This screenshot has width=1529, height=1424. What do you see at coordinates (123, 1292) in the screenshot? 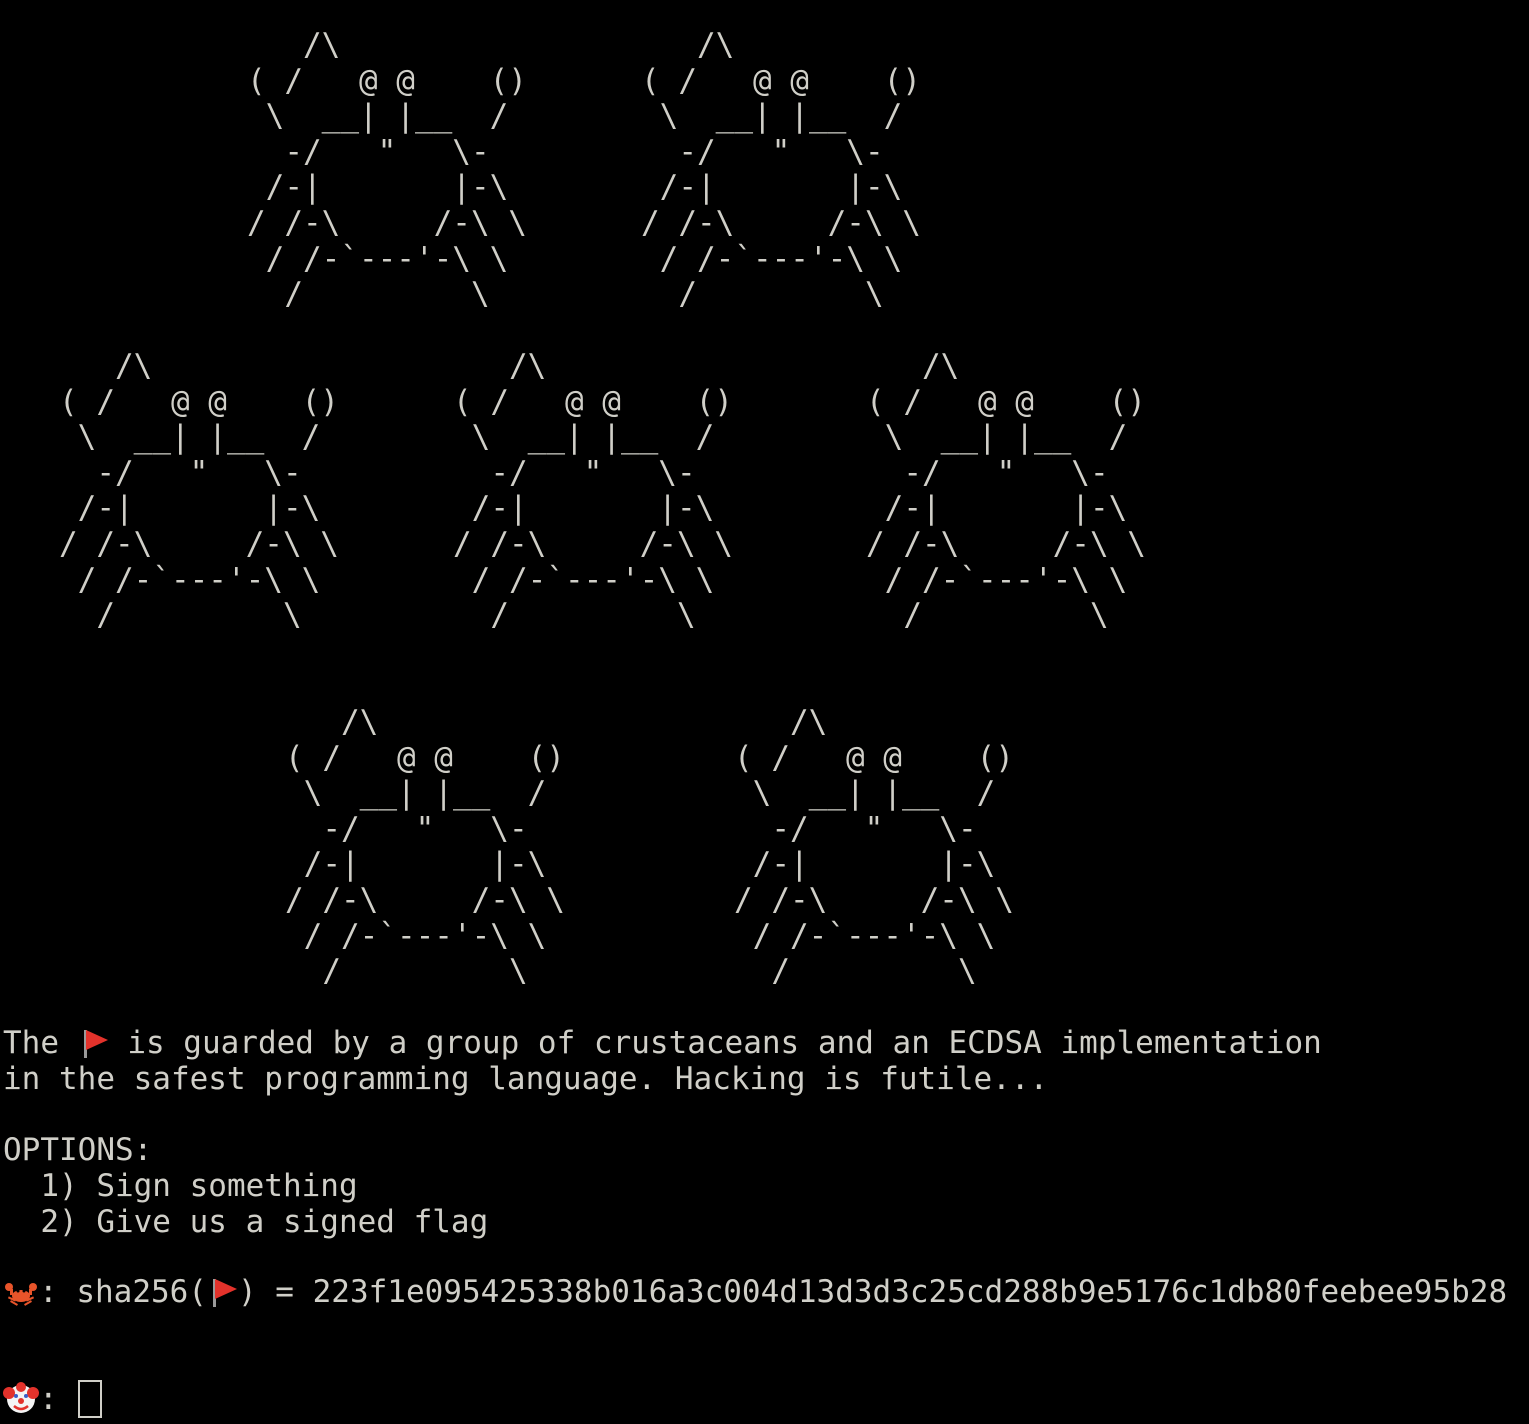
I see `hash-prefix: : sha256(` at bounding box center [123, 1292].